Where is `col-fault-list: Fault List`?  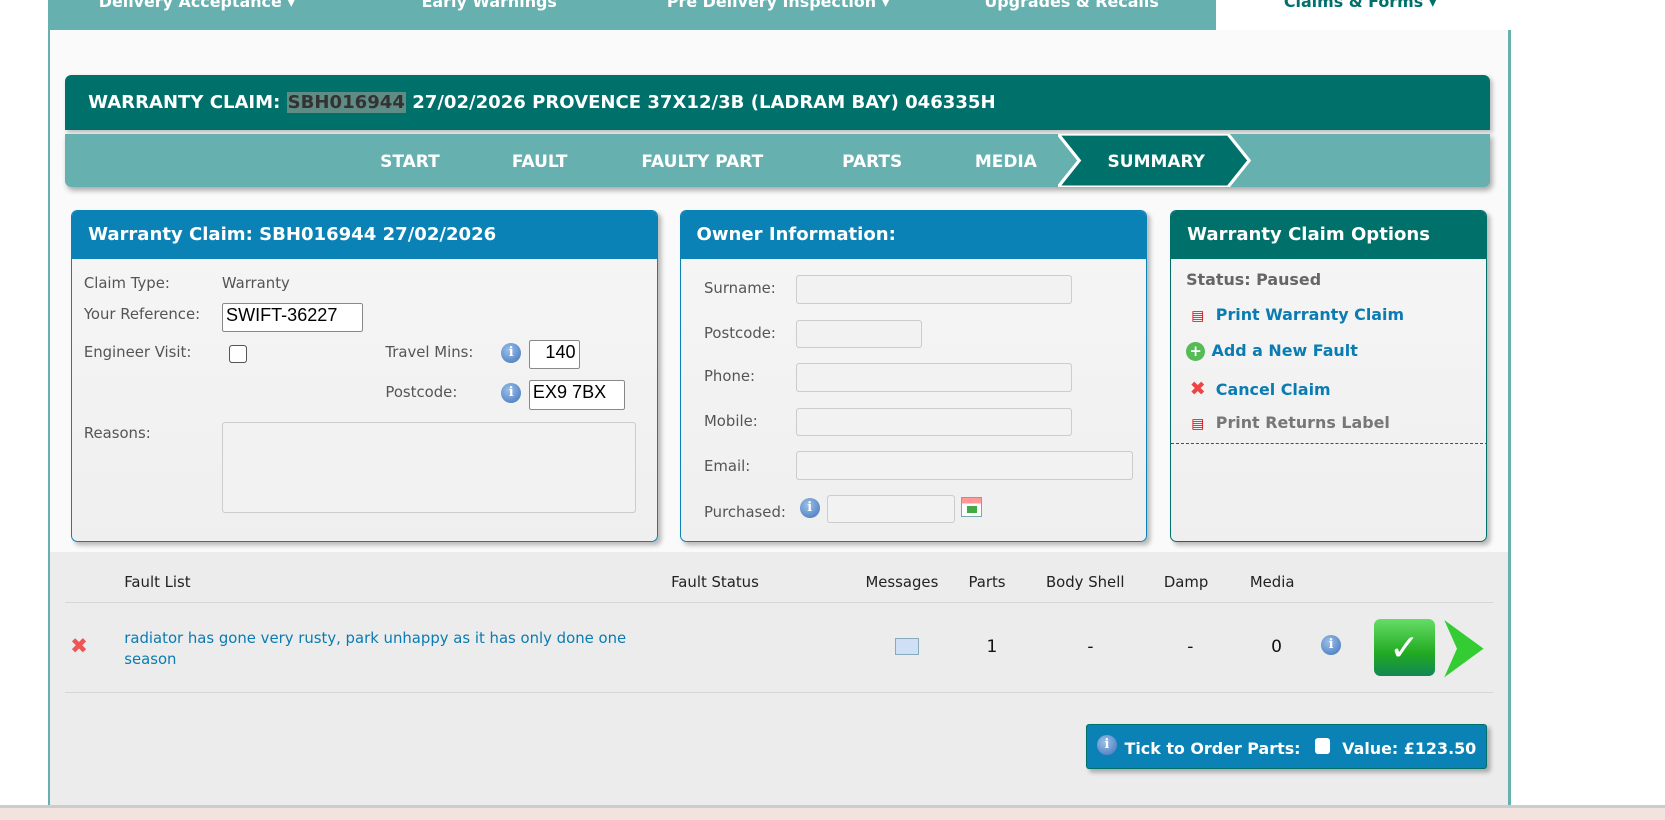 col-fault-list: Fault List is located at coordinates (157, 582).